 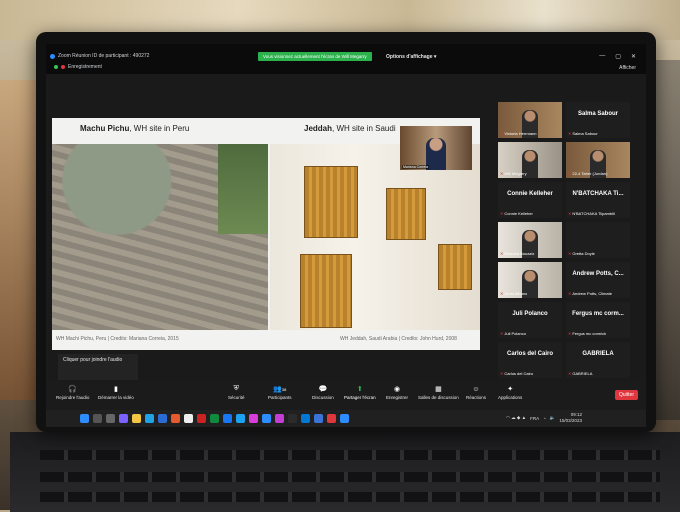 I want to click on meeting-title: Zoom Réunion ID de participant : 490272, so click(x=99, y=56).